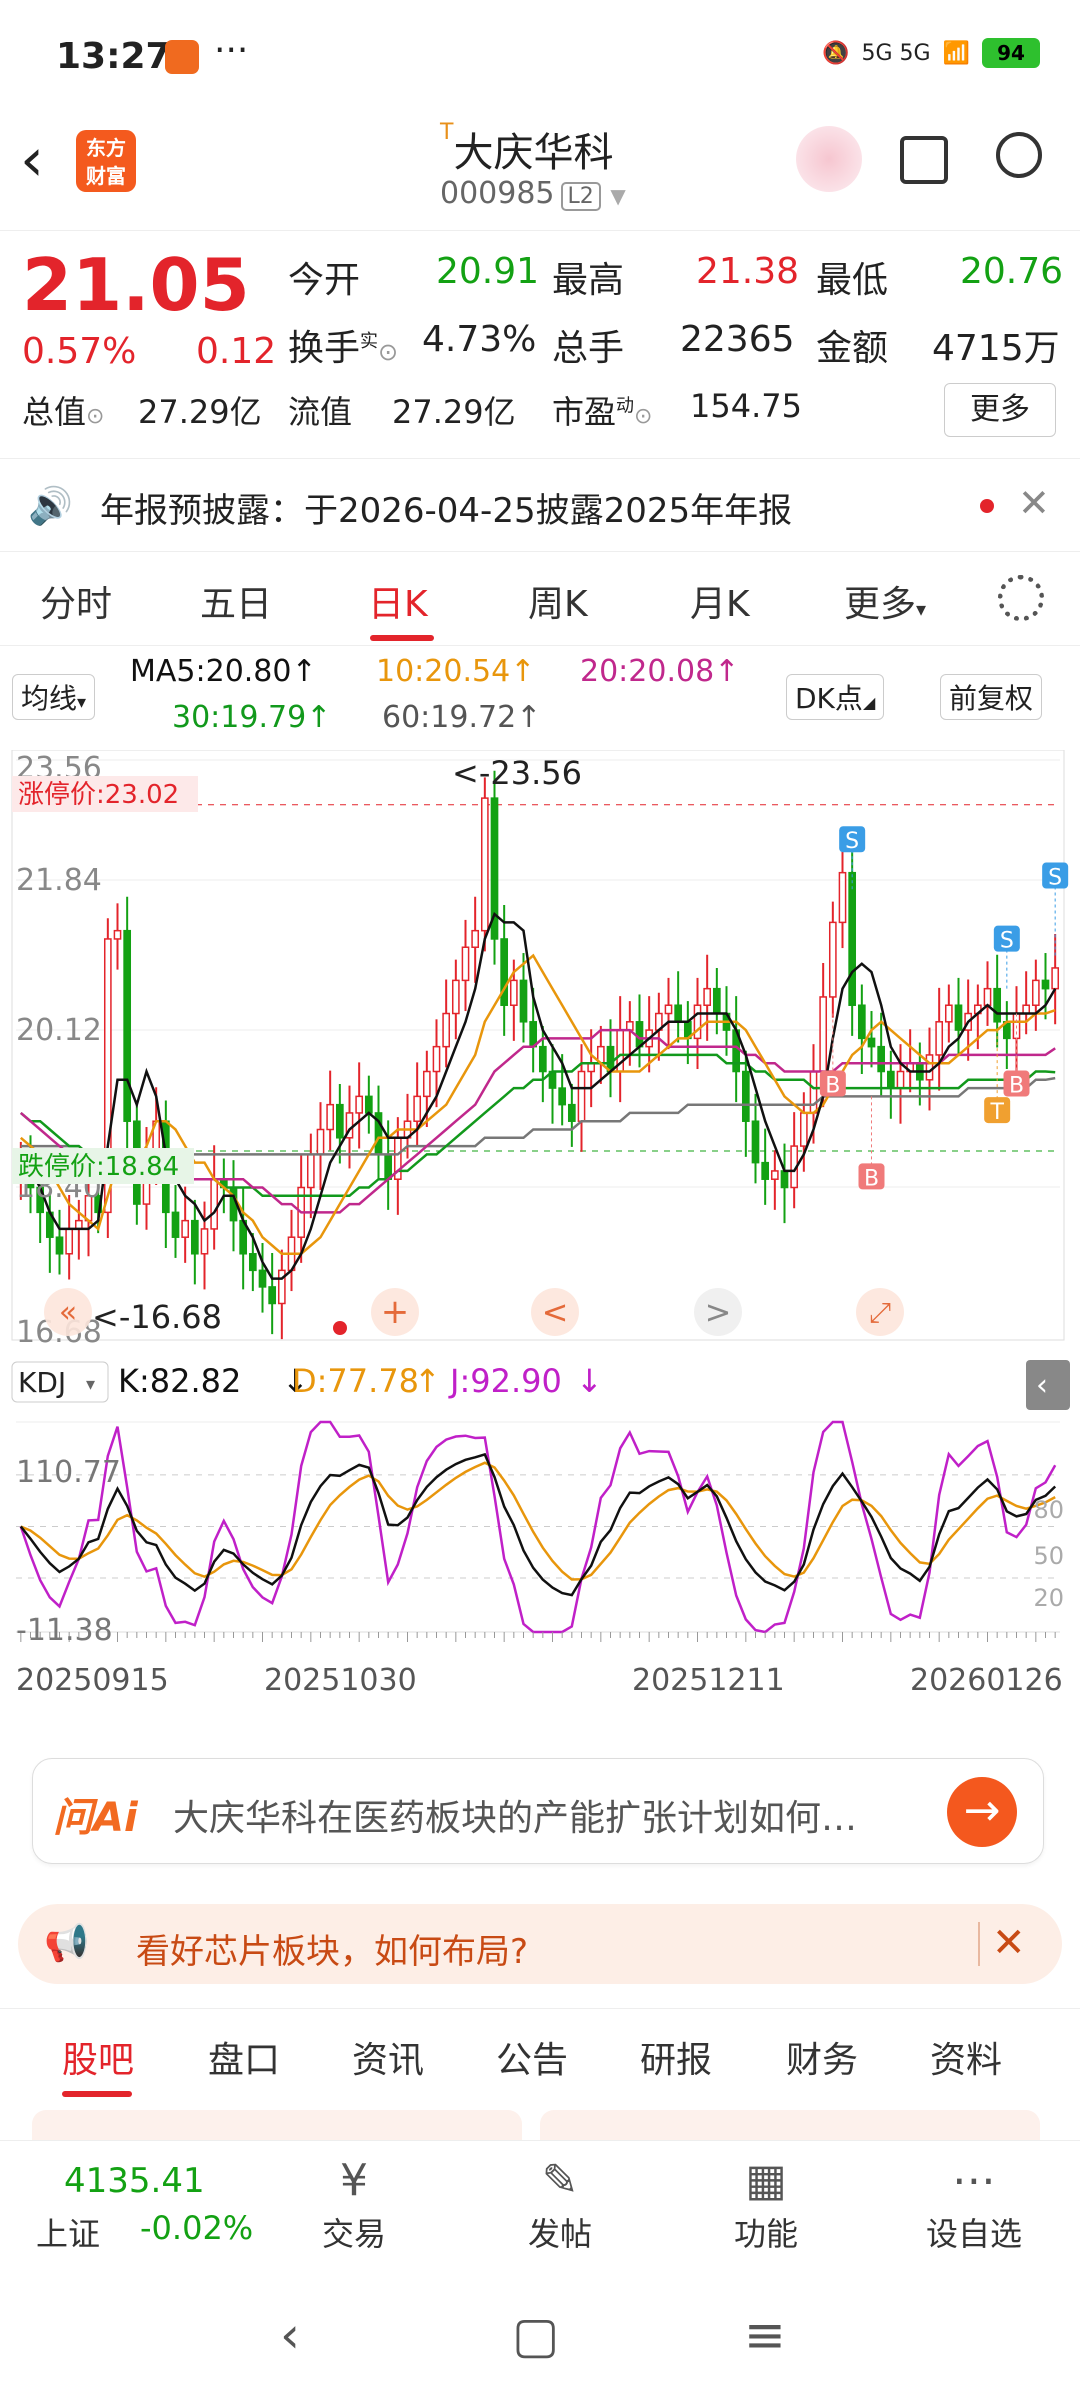 This screenshot has height=2400, width=1080. I want to click on tab-profile: 资料, so click(966, 2057).